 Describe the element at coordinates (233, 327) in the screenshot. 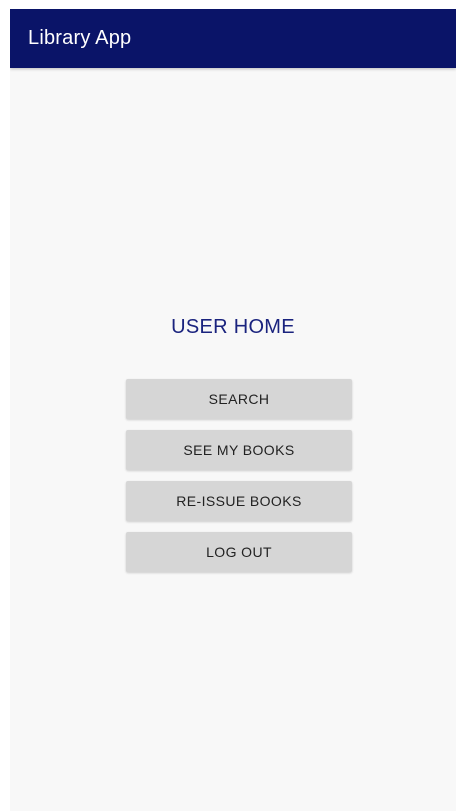

I see `page-title: USER HOME` at that location.